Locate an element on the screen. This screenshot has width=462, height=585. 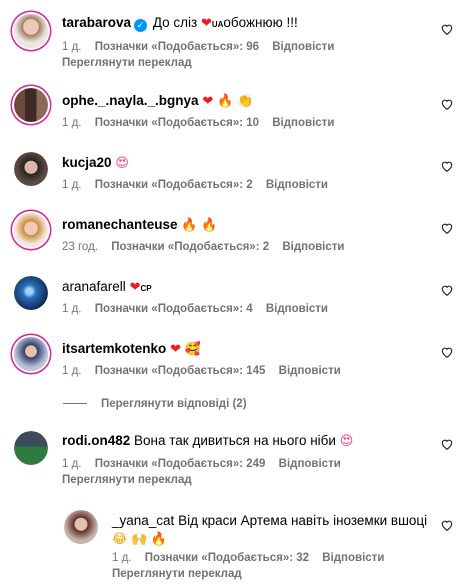
verified-badge-icon: ✓ is located at coordinates (141, 25).